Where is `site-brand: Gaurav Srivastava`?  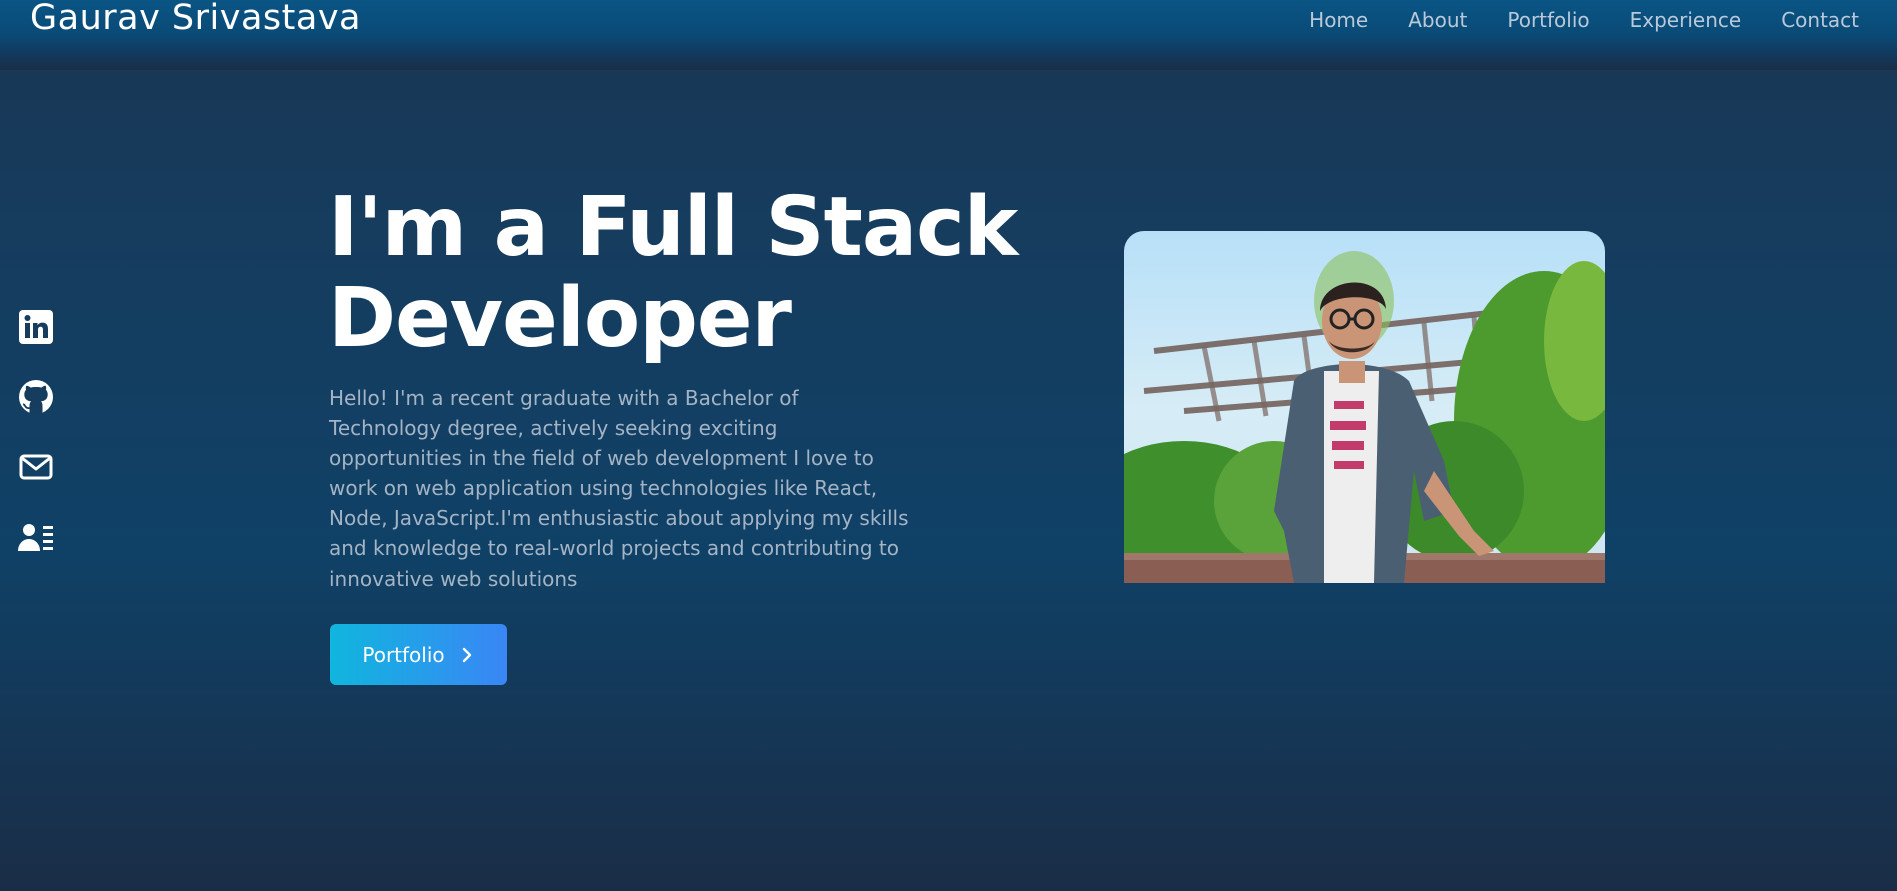 site-brand: Gaurav Srivastava is located at coordinates (195, 20).